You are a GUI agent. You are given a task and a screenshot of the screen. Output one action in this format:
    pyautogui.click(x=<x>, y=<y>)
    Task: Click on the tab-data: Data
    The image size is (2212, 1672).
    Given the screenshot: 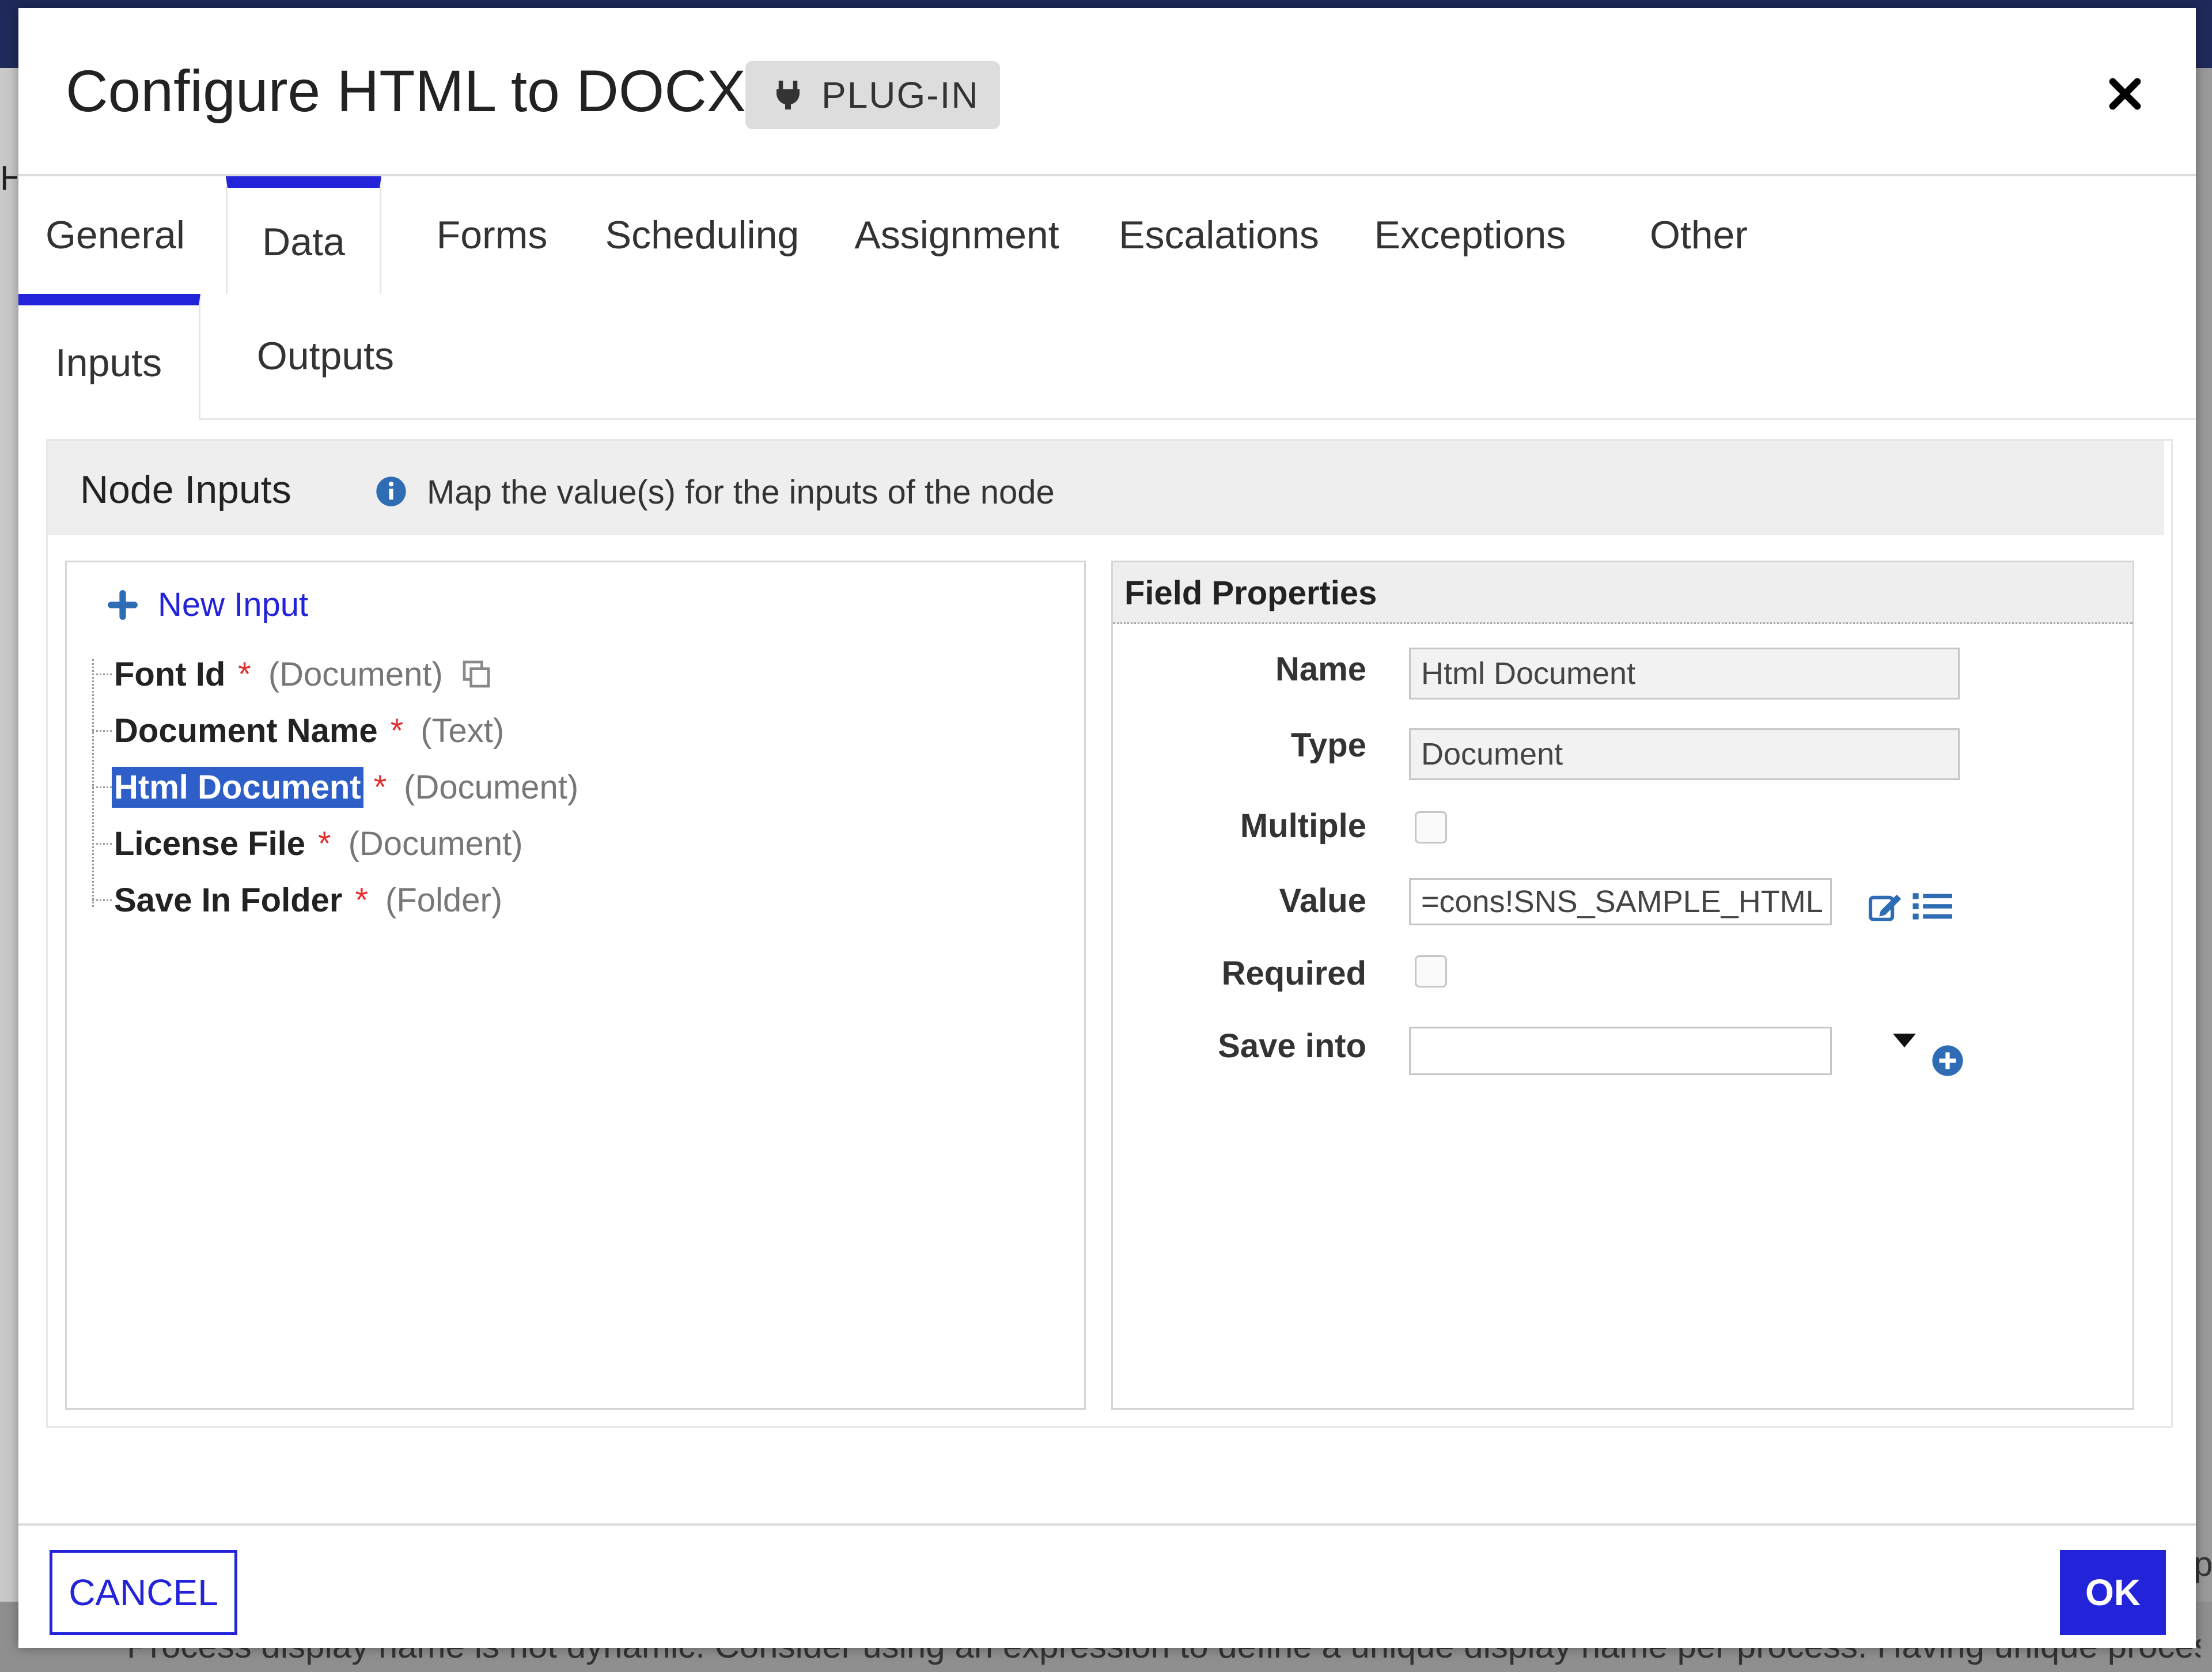 What is the action you would take?
    pyautogui.click(x=303, y=236)
    